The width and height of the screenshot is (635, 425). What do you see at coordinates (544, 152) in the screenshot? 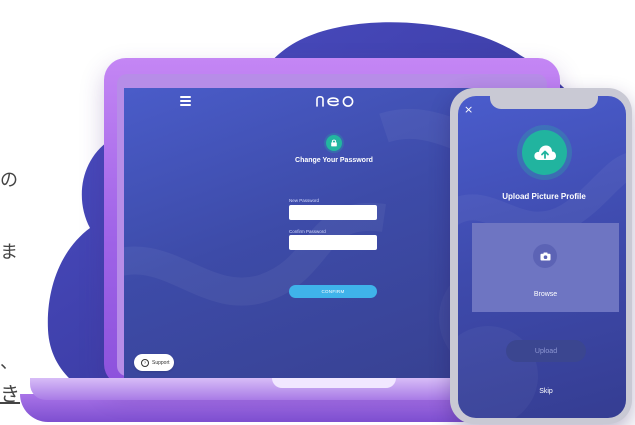
I see `cloud-upload-icon` at bounding box center [544, 152].